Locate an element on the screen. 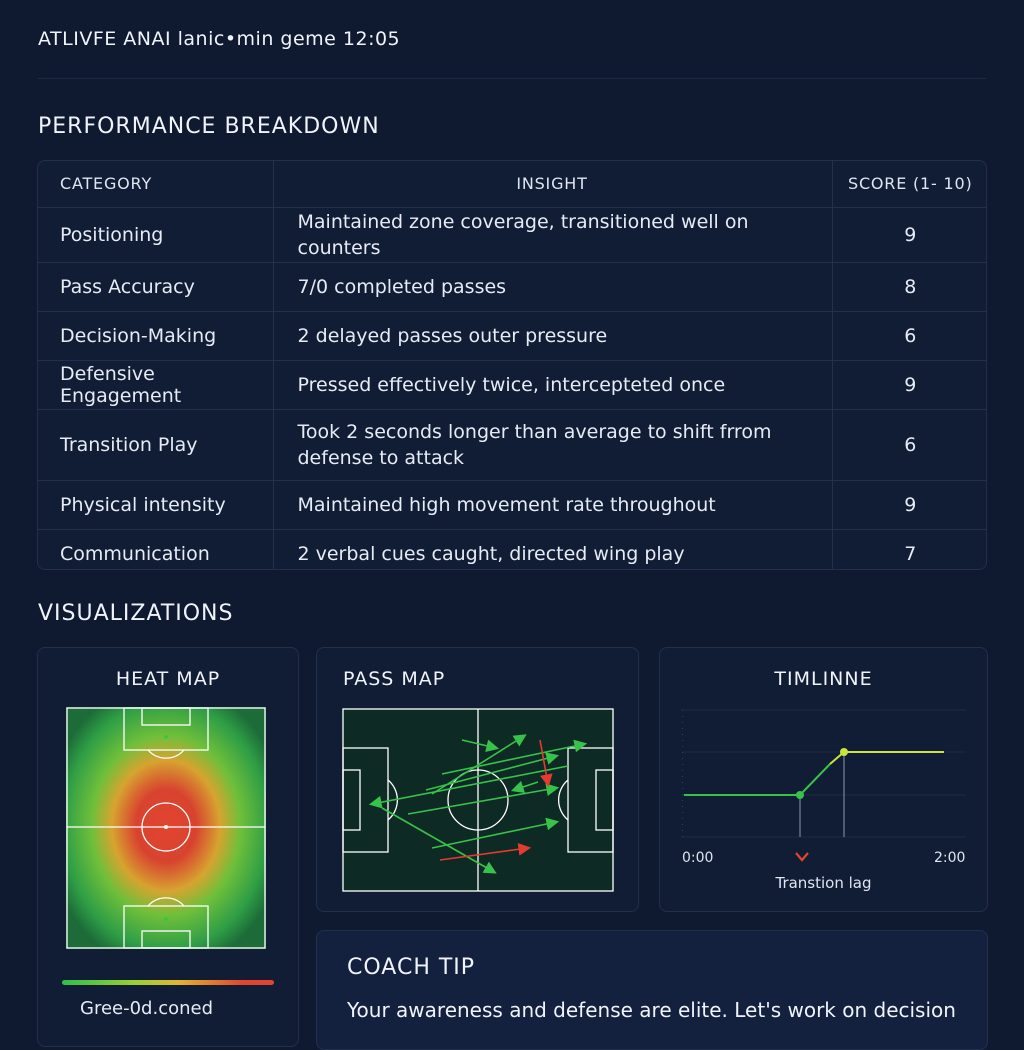 Image resolution: width=1024 pixels, height=1050 pixels. heat-map-legend-label: Gree-0d.coned is located at coordinates (147, 1008).